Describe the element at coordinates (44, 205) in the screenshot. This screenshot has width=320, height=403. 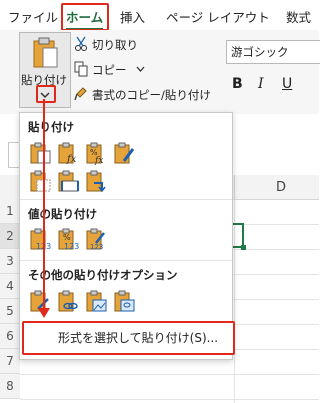
I see `annotation-arrow-line` at that location.